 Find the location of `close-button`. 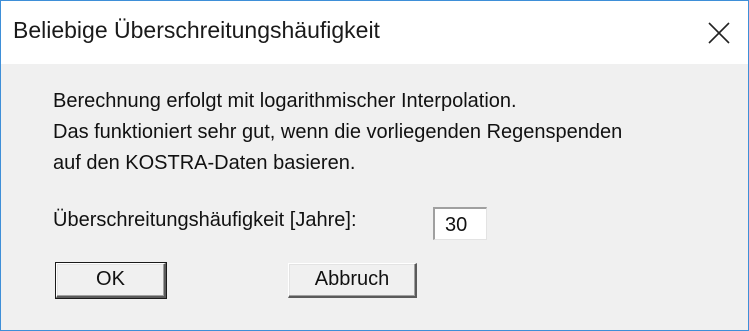

close-button is located at coordinates (720, 32).